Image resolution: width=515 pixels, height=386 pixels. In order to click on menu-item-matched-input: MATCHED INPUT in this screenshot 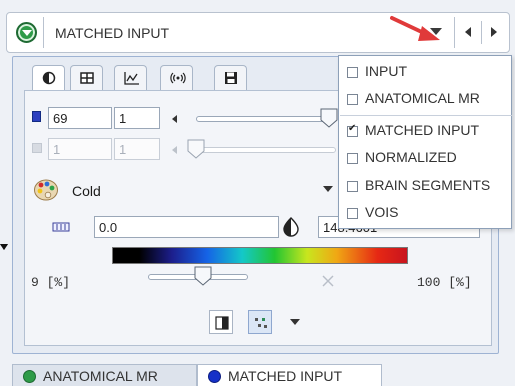, I will do `click(427, 132)`.